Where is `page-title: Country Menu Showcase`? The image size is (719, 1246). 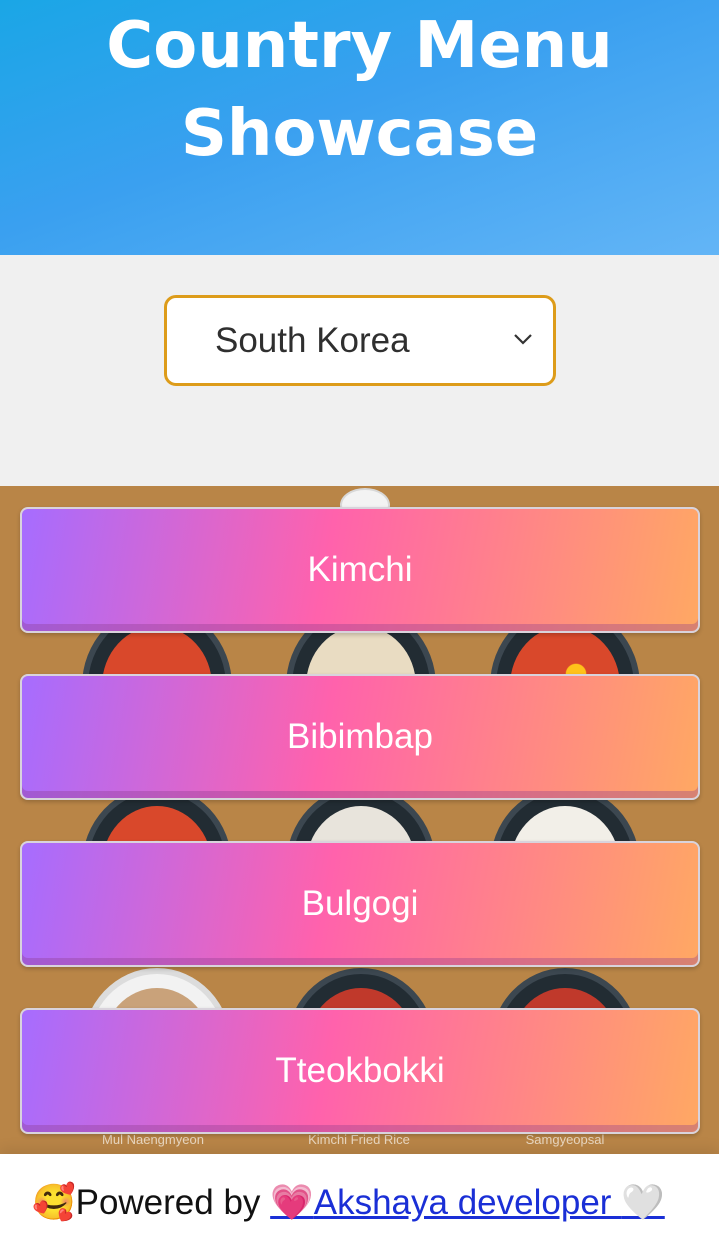
page-title: Country Menu Showcase is located at coordinates (359, 90).